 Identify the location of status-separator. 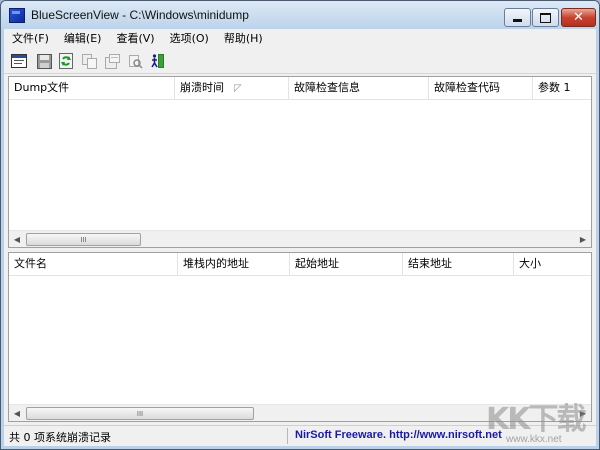
(287, 436).